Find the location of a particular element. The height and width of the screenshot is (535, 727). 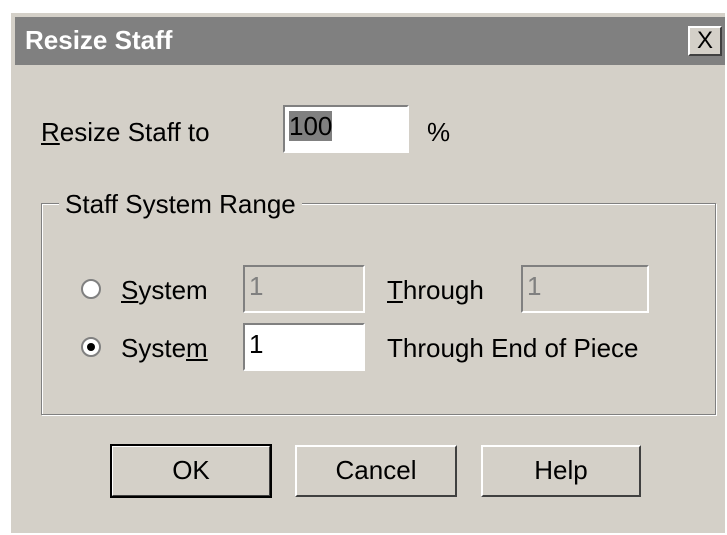

radio-system-range is located at coordinates (91, 289).